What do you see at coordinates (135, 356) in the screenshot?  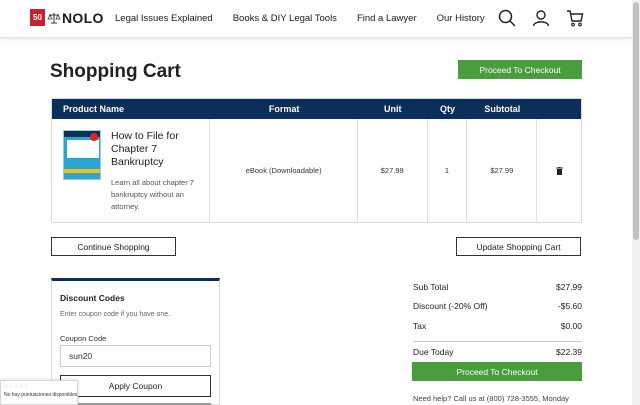 I see `coupon-code-input` at bounding box center [135, 356].